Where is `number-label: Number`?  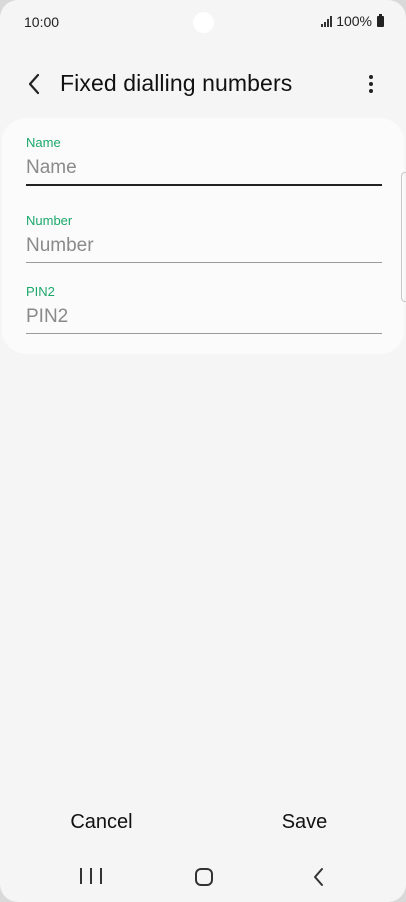 number-label: Number is located at coordinates (49, 220).